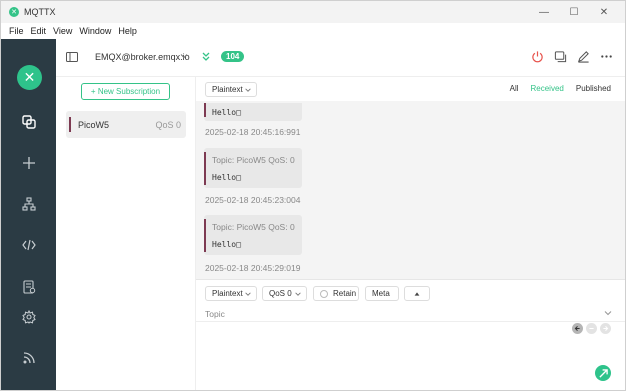 The image size is (626, 391). I want to click on send-message-button, so click(603, 373).